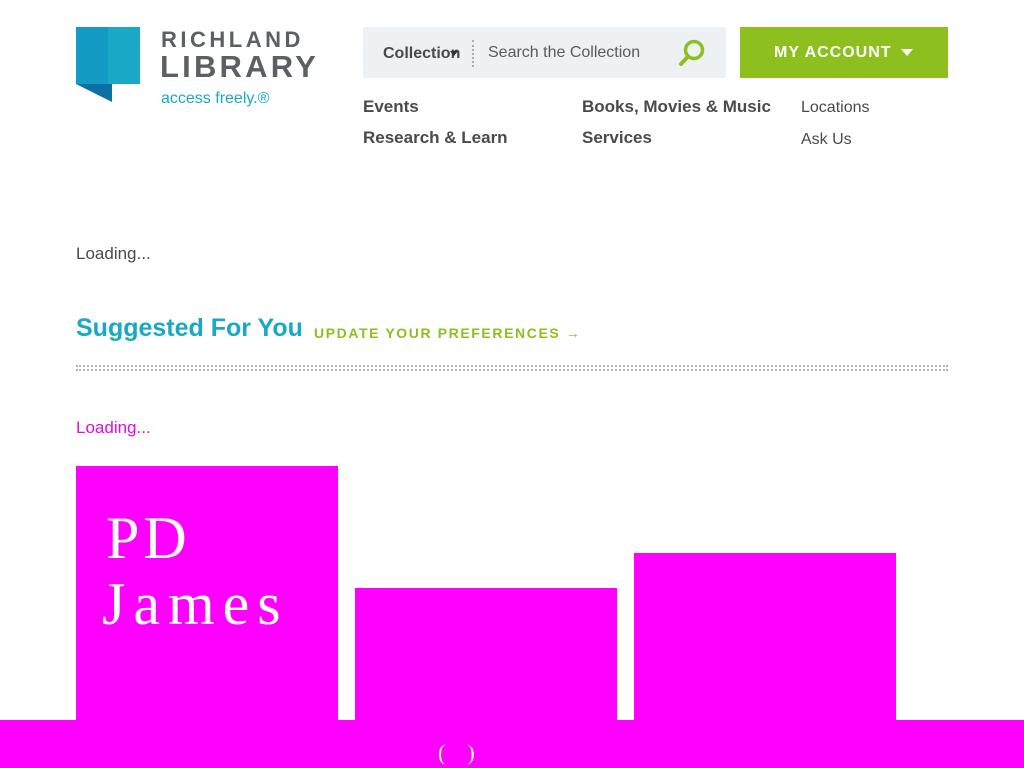 Image resolution: width=1024 pixels, height=768 pixels. What do you see at coordinates (435, 138) in the screenshot?
I see `nav-link-research-learn: Research & Learn` at bounding box center [435, 138].